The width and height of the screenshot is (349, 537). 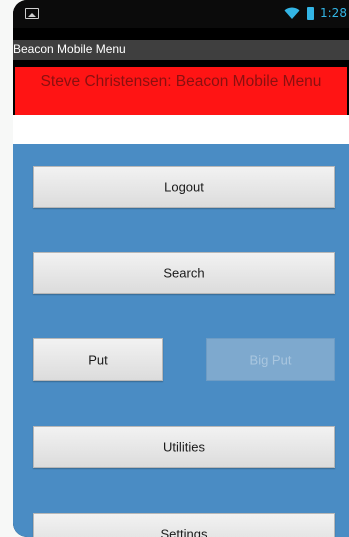 I want to click on settings-button: Settings, so click(x=184, y=525).